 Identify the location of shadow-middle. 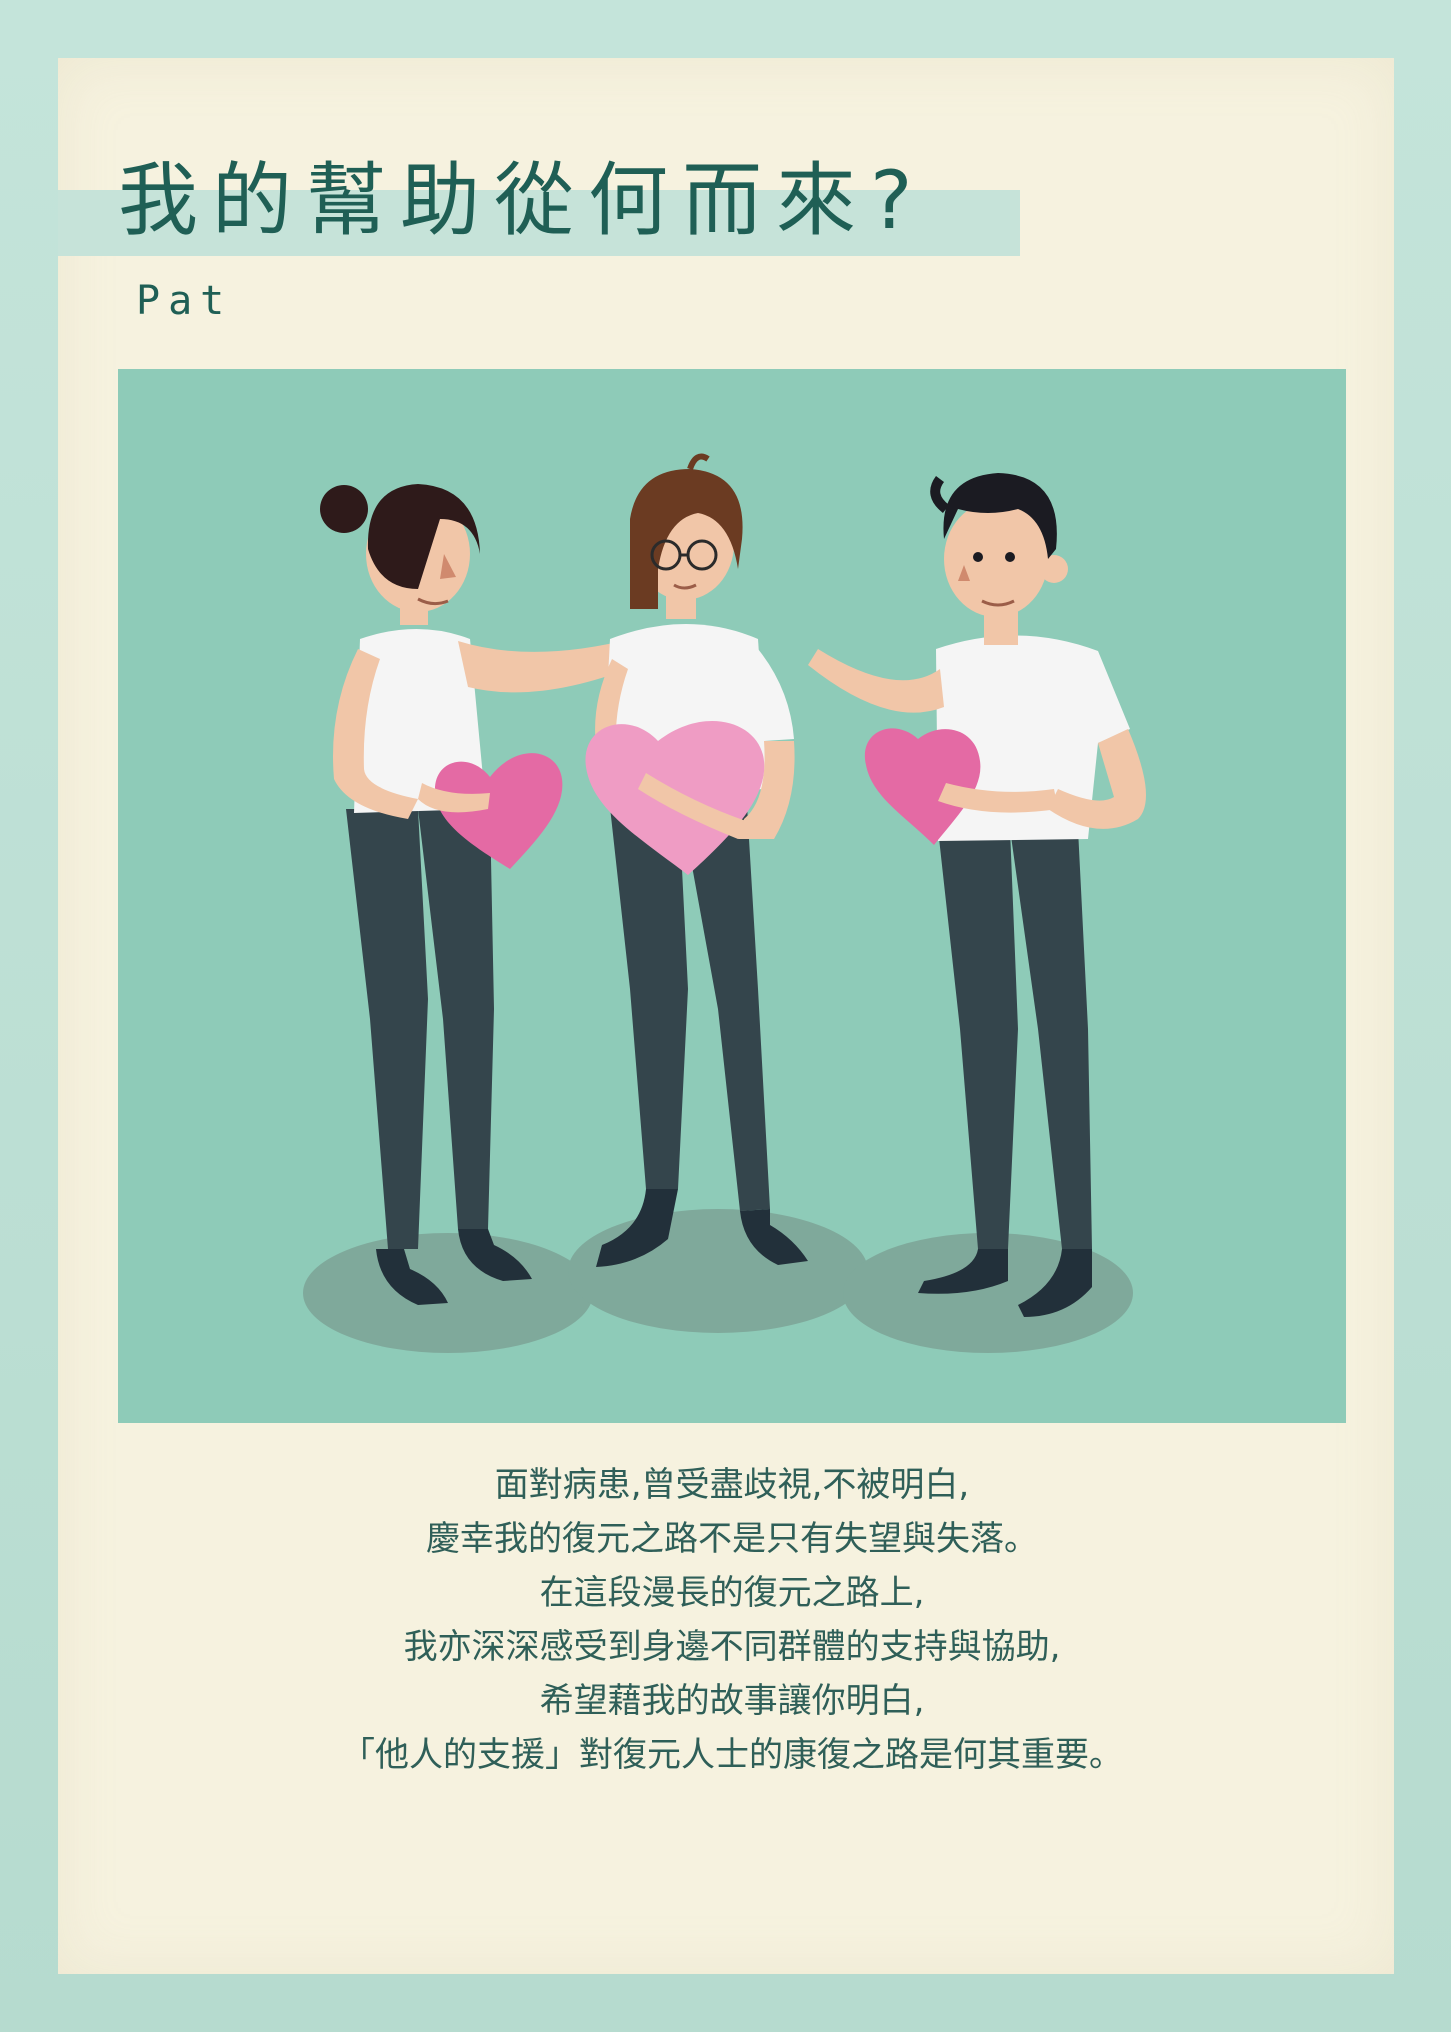
(718, 1271).